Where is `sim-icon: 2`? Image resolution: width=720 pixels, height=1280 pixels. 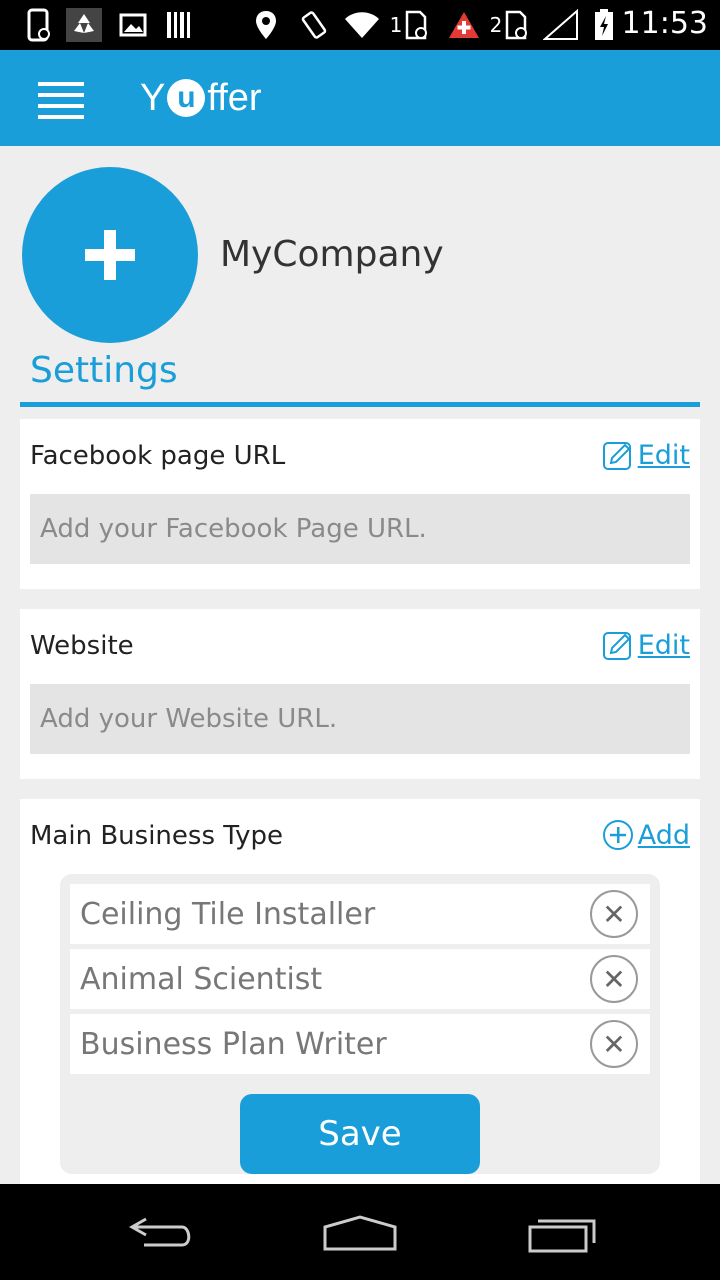
sim-icon: 2 is located at coordinates (509, 25).